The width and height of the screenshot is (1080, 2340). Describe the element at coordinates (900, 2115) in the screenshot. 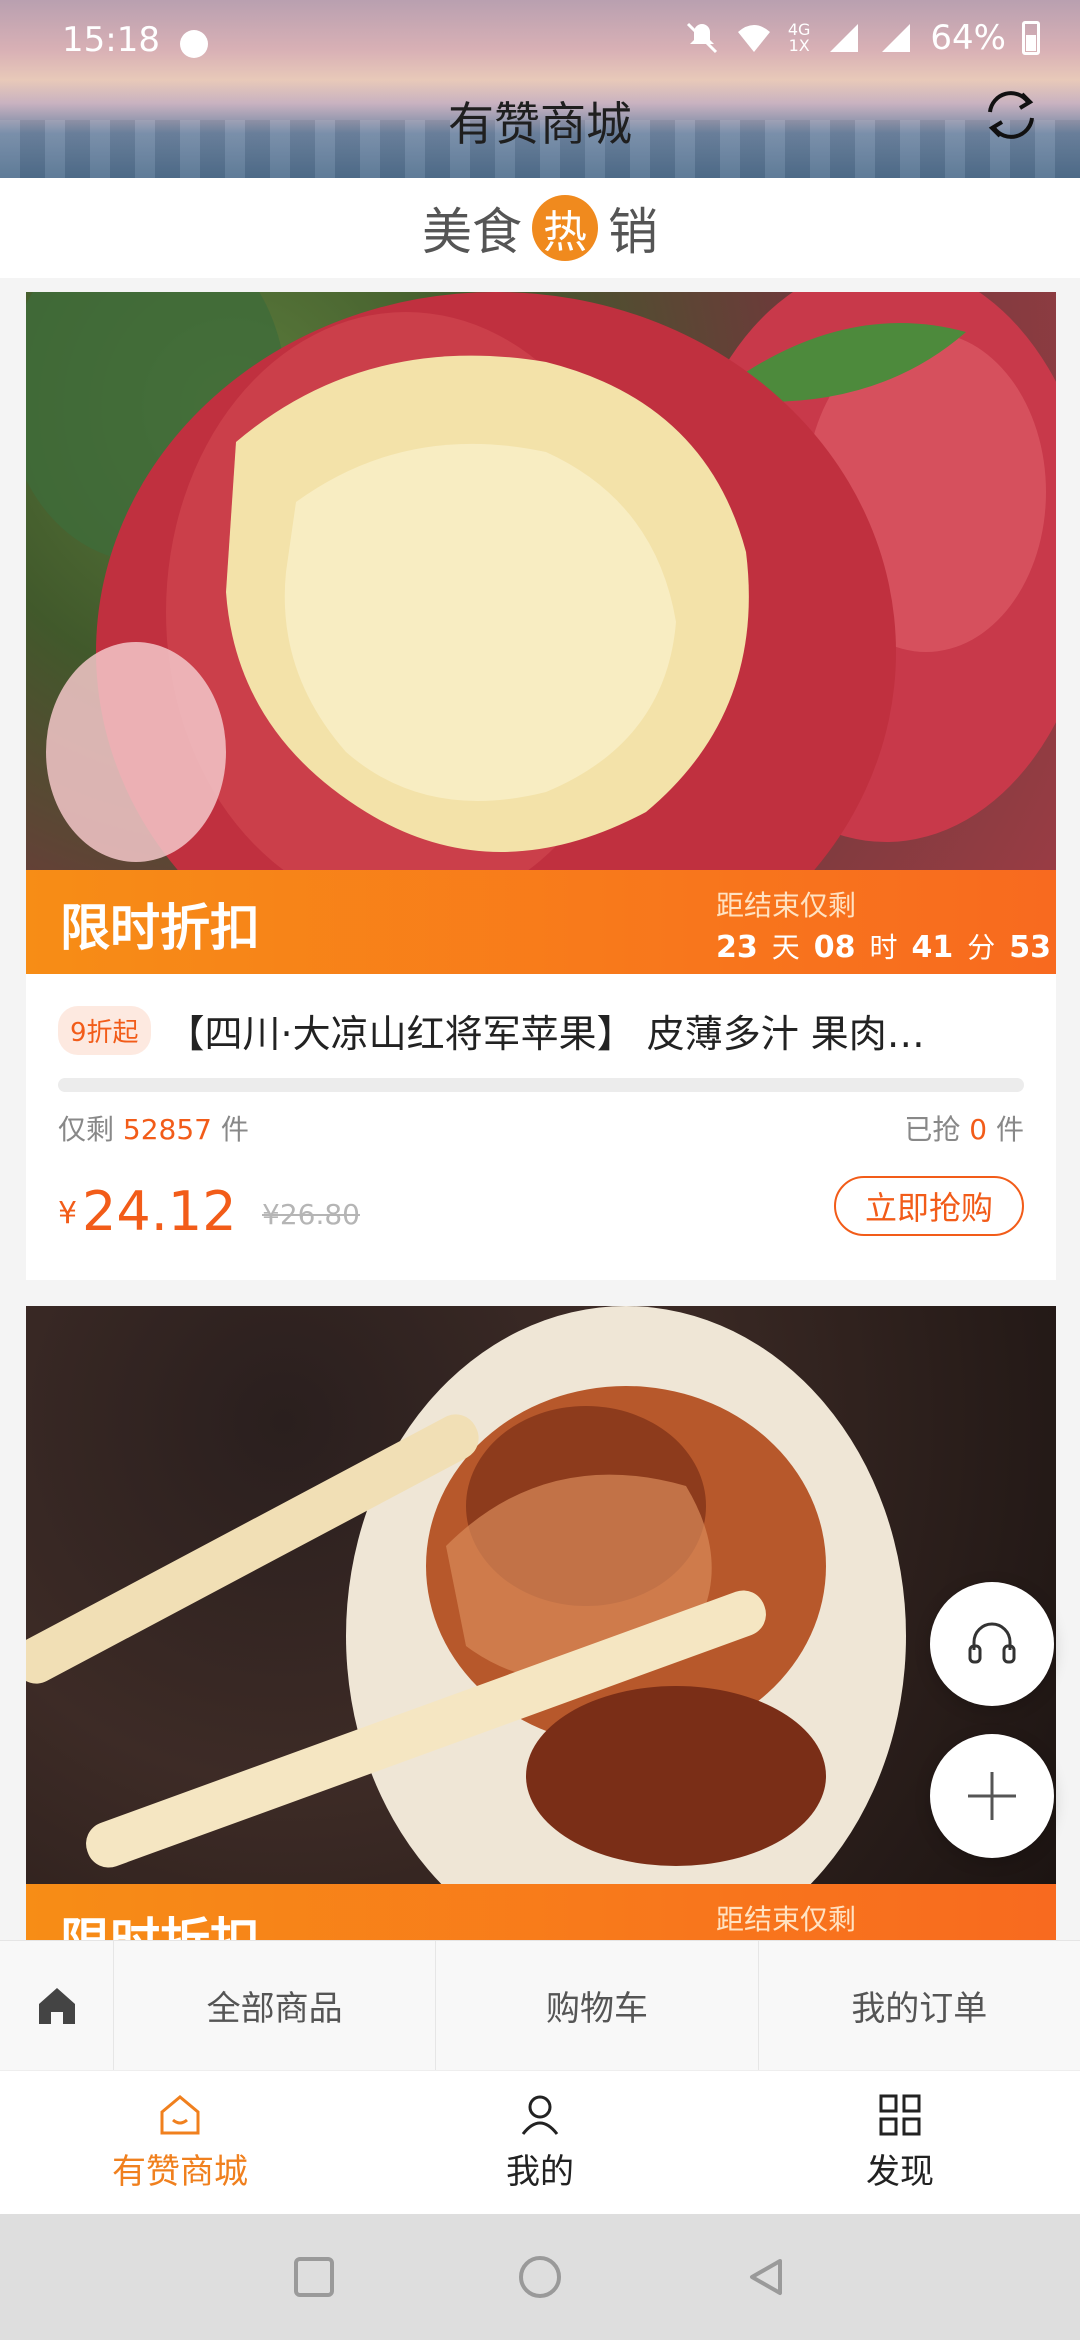

I see `grid-icon` at that location.